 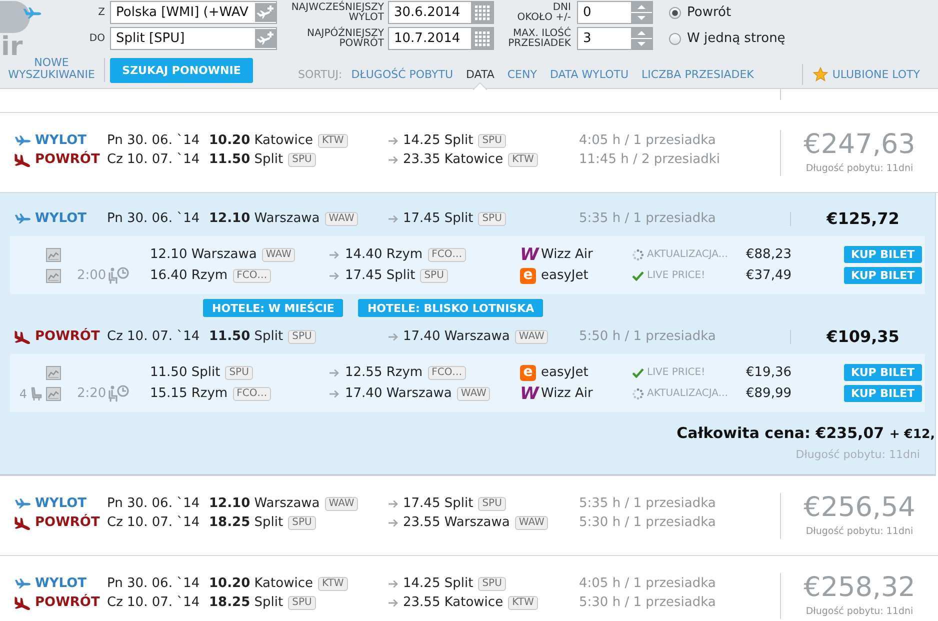 I want to click on arrival-text: 23.55 Warszawa, so click(x=456, y=522).